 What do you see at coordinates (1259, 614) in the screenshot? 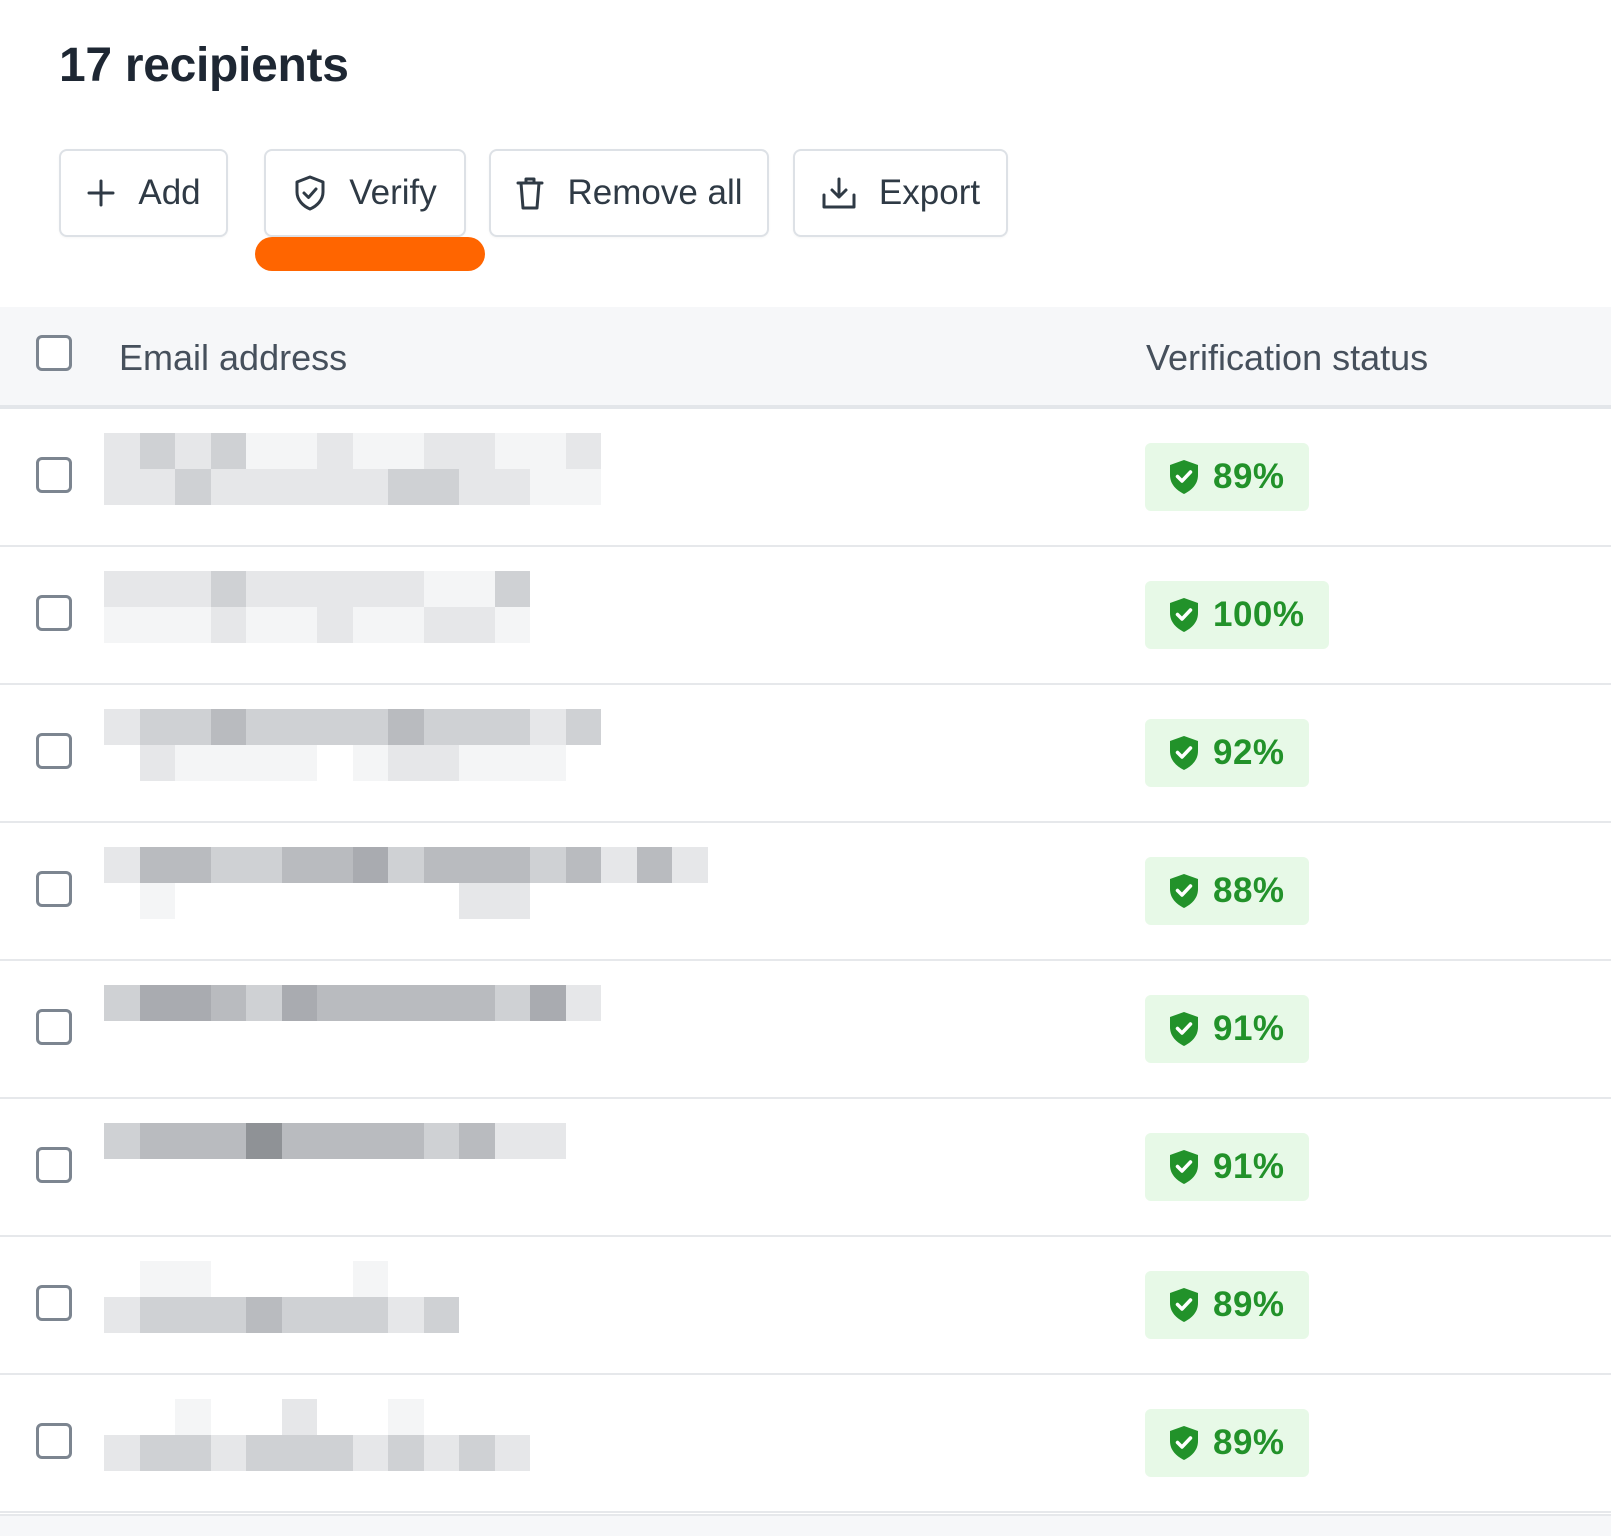
I see `verification-score: 100%` at bounding box center [1259, 614].